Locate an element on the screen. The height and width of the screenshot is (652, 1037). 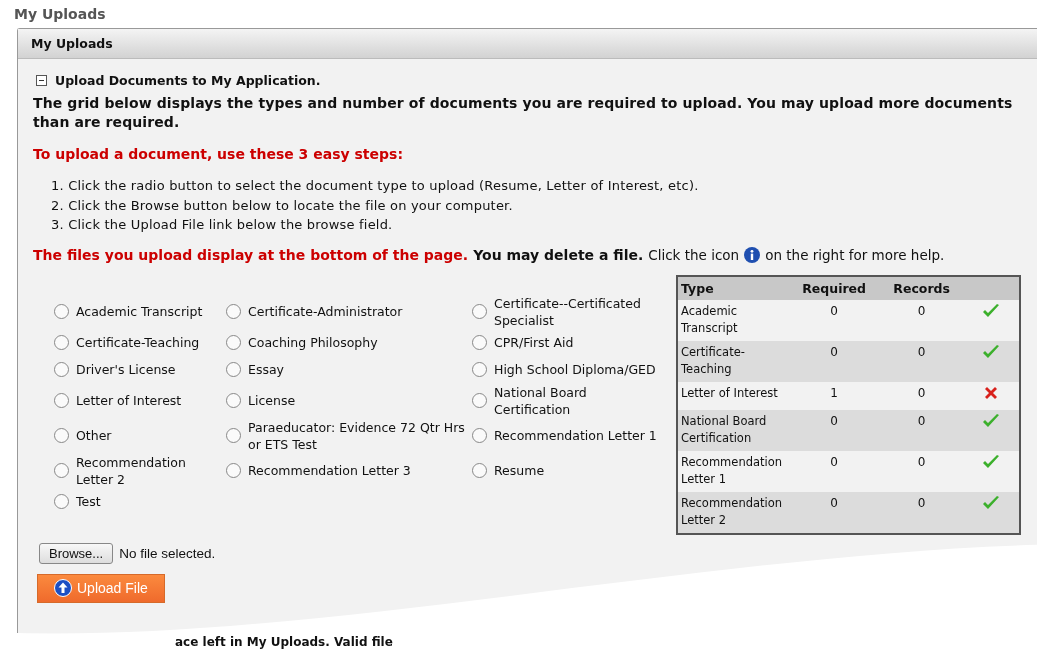
delete-note: You may delete a file. is located at coordinates (558, 254).